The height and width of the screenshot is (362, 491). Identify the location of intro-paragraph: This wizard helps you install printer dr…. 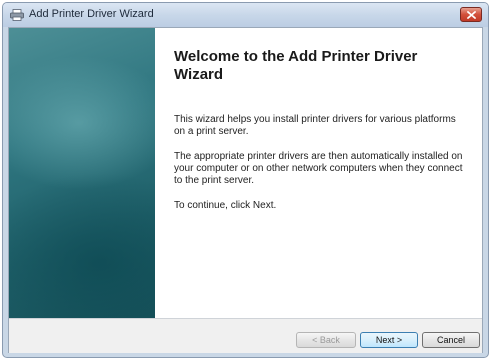
(315, 125).